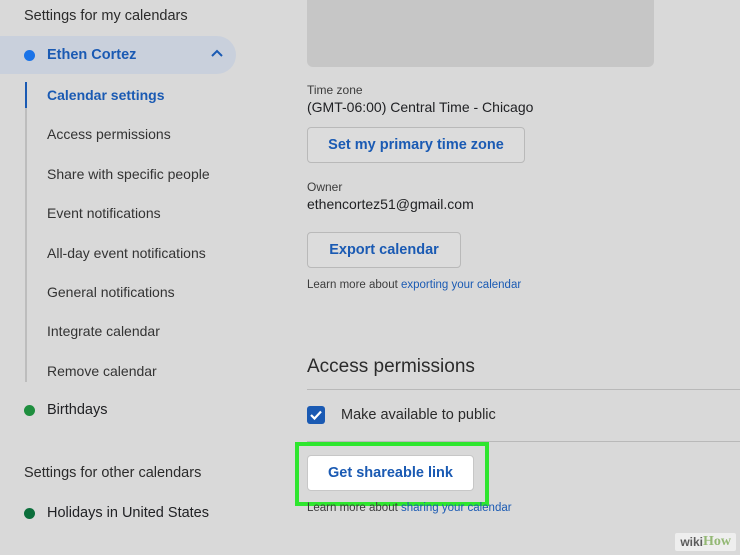  I want to click on chevron-up-icon, so click(217, 54).